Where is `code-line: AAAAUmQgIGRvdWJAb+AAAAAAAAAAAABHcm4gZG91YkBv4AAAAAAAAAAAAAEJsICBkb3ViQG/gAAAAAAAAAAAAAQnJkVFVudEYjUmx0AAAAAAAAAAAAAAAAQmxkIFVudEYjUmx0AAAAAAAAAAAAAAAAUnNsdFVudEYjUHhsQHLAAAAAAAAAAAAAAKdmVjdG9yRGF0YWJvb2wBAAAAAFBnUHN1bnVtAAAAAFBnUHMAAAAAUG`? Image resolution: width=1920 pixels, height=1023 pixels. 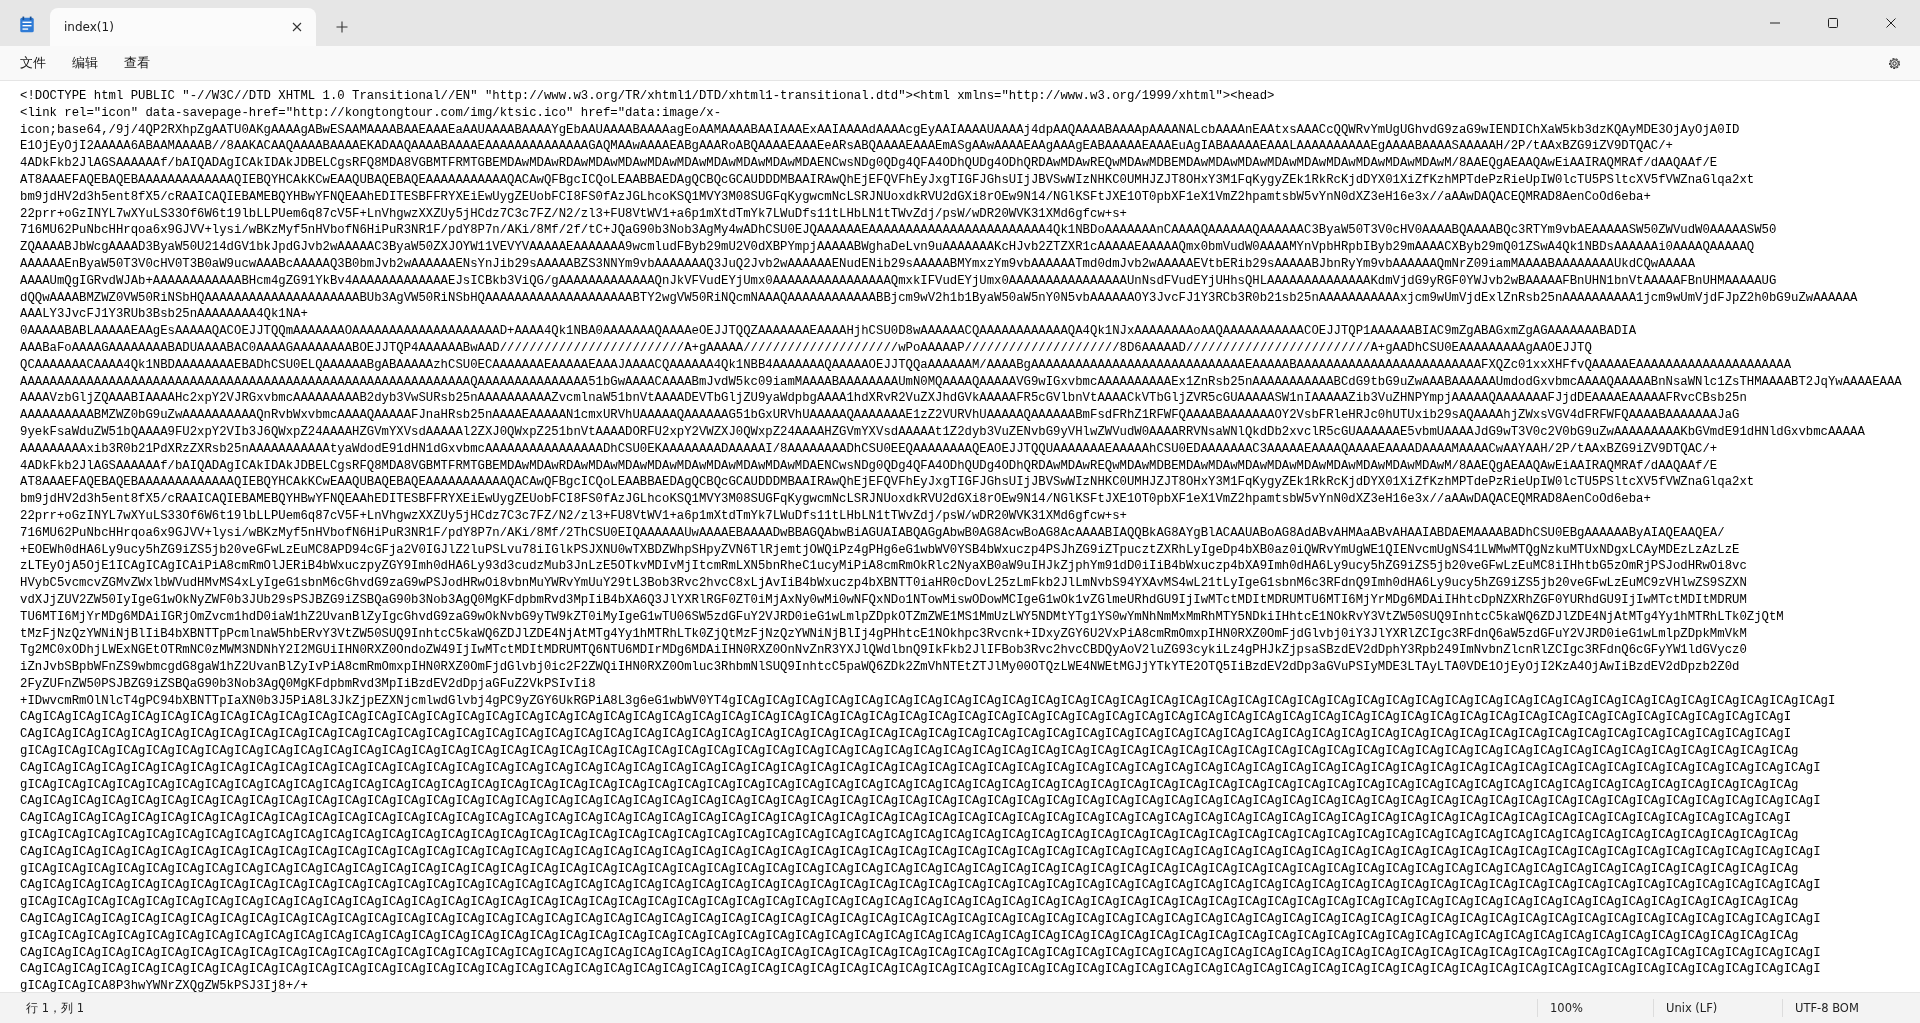 code-line: AAAAUmQgIGRvdWJAb+AAAAAAAAAAAABHcm4gZG91YkBv4AAAAAAAAAAAAAEJsICBkb3ViQG/gAAAAAAAAAAAAAQnJkVFVudEYjUmx0AAAAAAAAAAAAAAAAQmxkIFVudEYjUmx0AAAAAAAAAAAAAAAAUnNsdFVudEYjUHhsQHLAAAAAAAAAAAAAAKdmVjdG9yRGF0YWJvb2wBAAAAAFBnUHN1bnVtAAAAAFBnUHMAAAAAUG is located at coordinates (898, 281).